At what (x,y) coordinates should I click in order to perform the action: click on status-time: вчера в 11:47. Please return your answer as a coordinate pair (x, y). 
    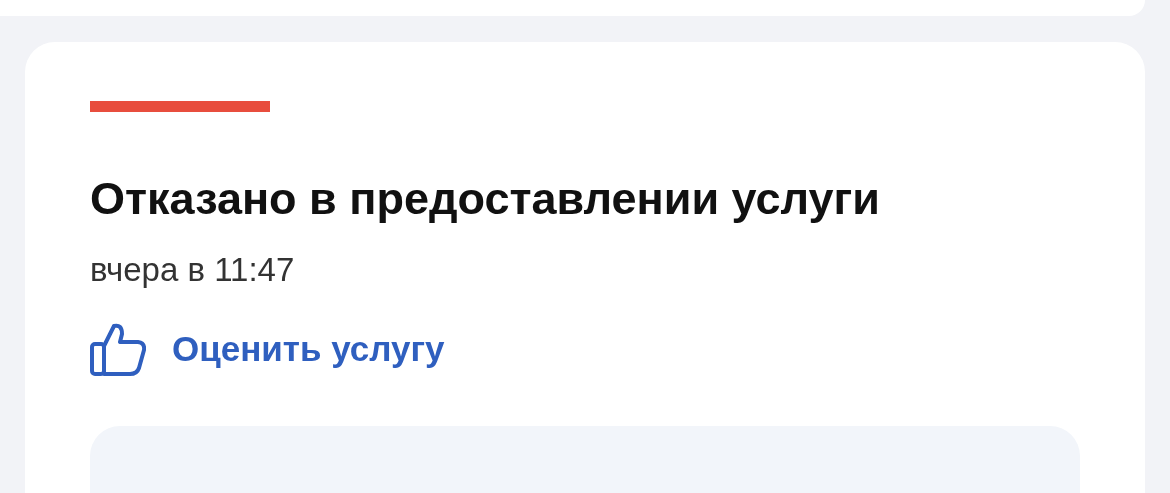
    Looking at the image, I should click on (193, 270).